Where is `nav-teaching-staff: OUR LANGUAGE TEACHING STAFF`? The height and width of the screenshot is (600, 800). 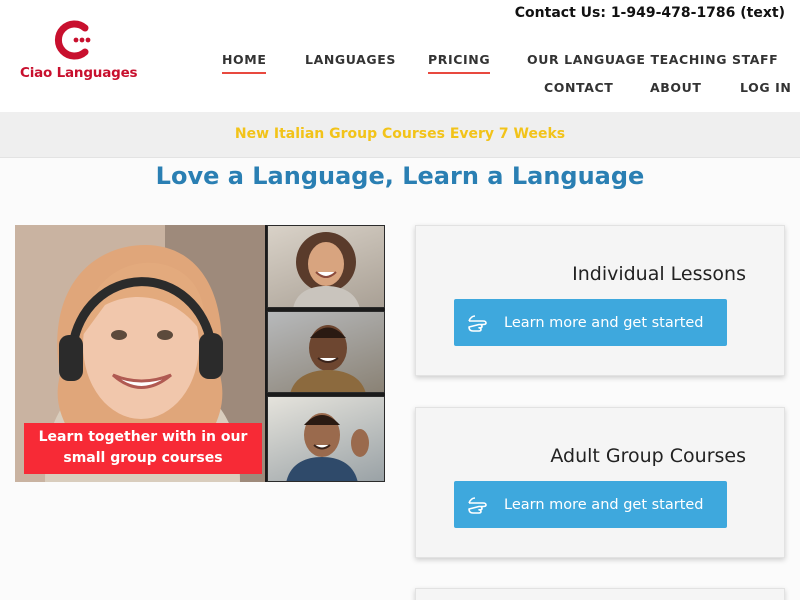 nav-teaching-staff: OUR LANGUAGE TEACHING STAFF is located at coordinates (652, 59).